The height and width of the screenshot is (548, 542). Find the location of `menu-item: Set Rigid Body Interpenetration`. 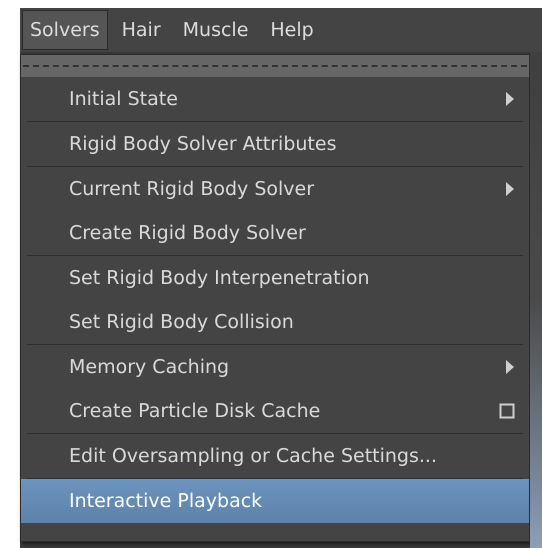

menu-item: Set Rigid Body Interpenetration is located at coordinates (275, 278).